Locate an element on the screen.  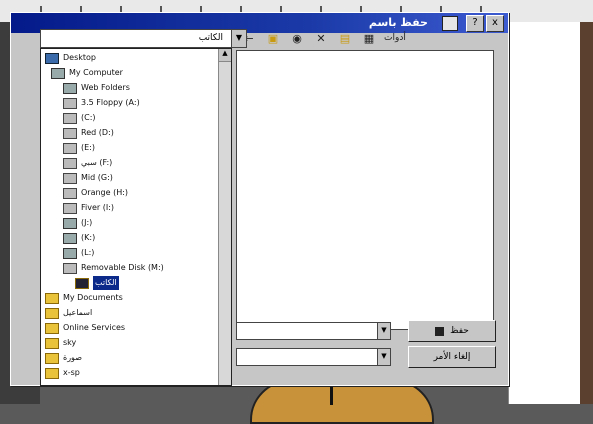
list-item: x-sp is located at coordinates (62, 373).